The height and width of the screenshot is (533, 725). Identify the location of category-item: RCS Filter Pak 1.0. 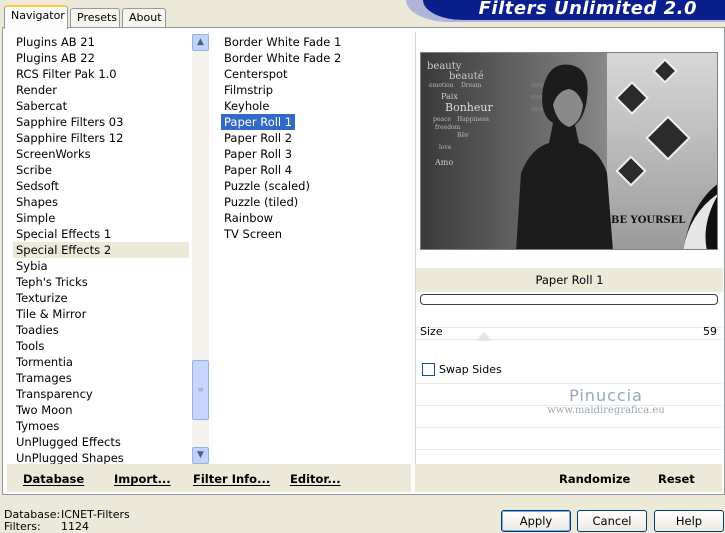
(101, 74).